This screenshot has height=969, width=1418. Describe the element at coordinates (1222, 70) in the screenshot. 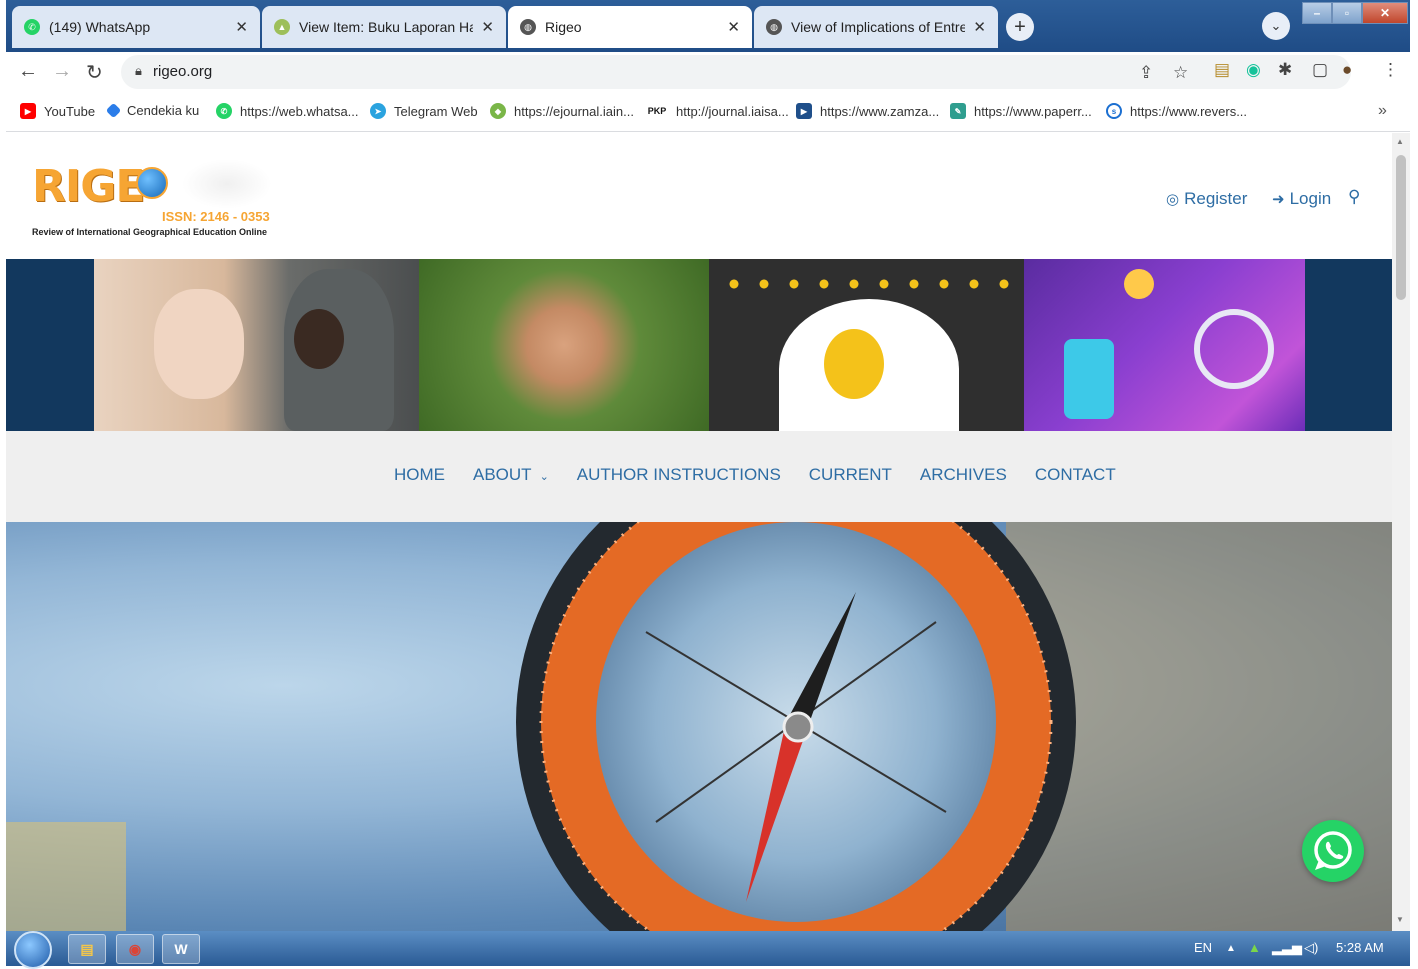

I see `extension-calculator-icon: ▤` at that location.